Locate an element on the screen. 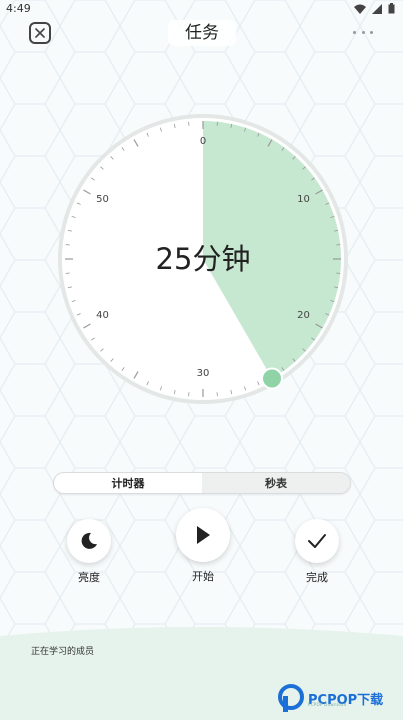  tick-label-10: 10 is located at coordinates (303, 199).